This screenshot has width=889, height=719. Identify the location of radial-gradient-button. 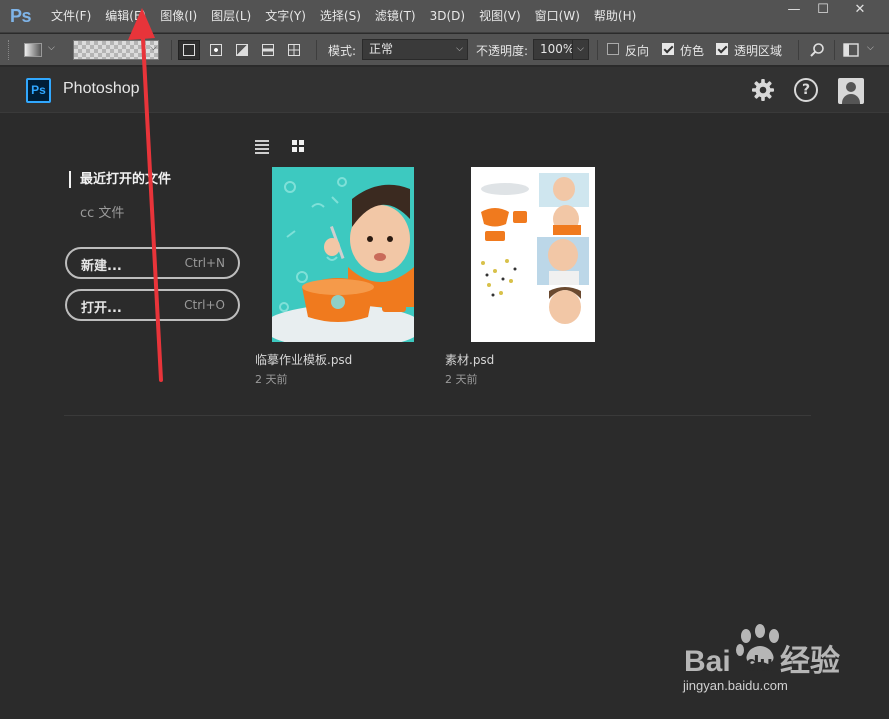
(216, 50).